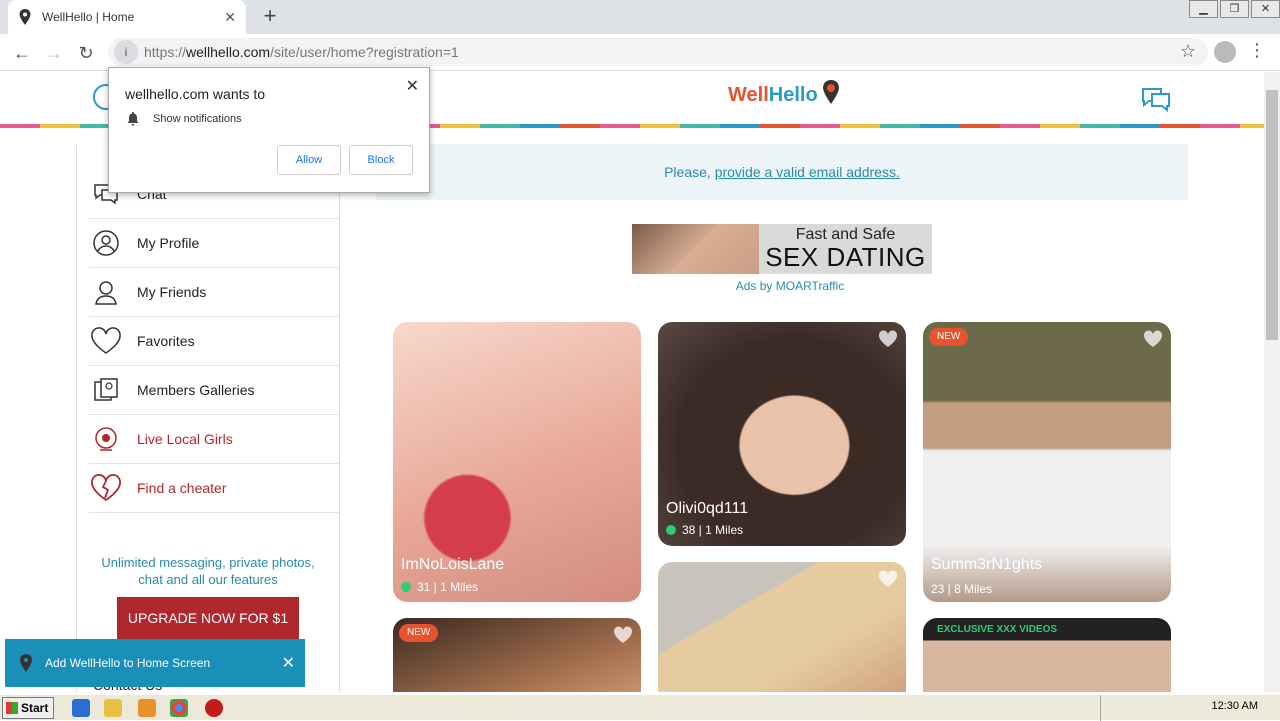  What do you see at coordinates (695, 249) in the screenshot?
I see `ad-photo` at bounding box center [695, 249].